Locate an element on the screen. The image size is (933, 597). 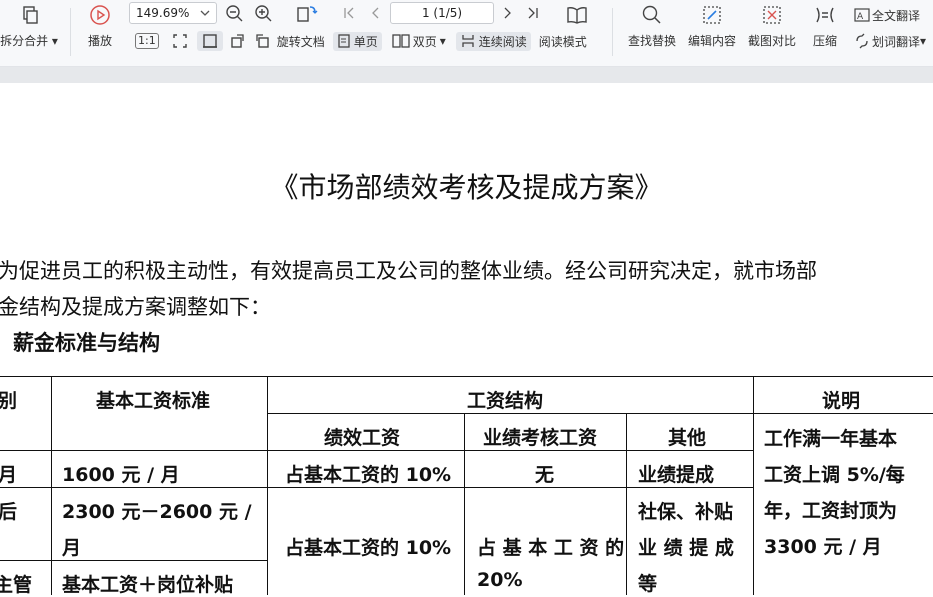
next-page-icon is located at coordinates (508, 13).